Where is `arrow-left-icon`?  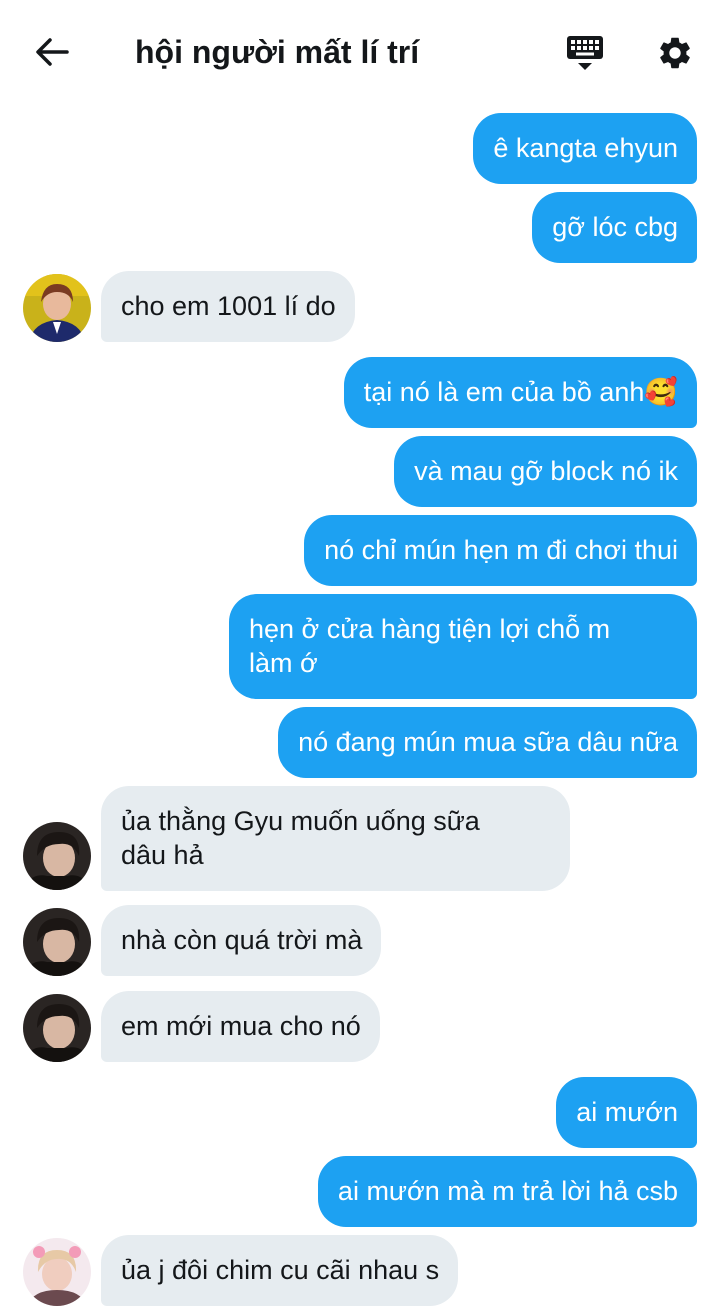
arrow-left-icon is located at coordinates (52, 52).